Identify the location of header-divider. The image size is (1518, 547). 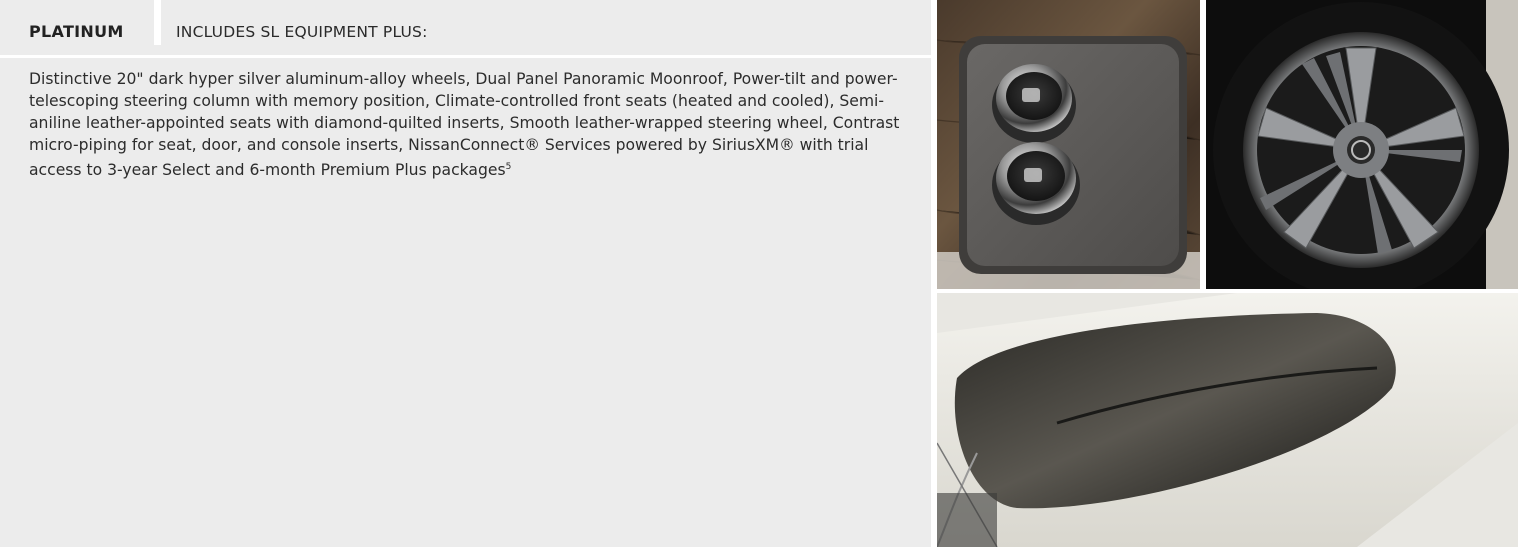
(157, 22).